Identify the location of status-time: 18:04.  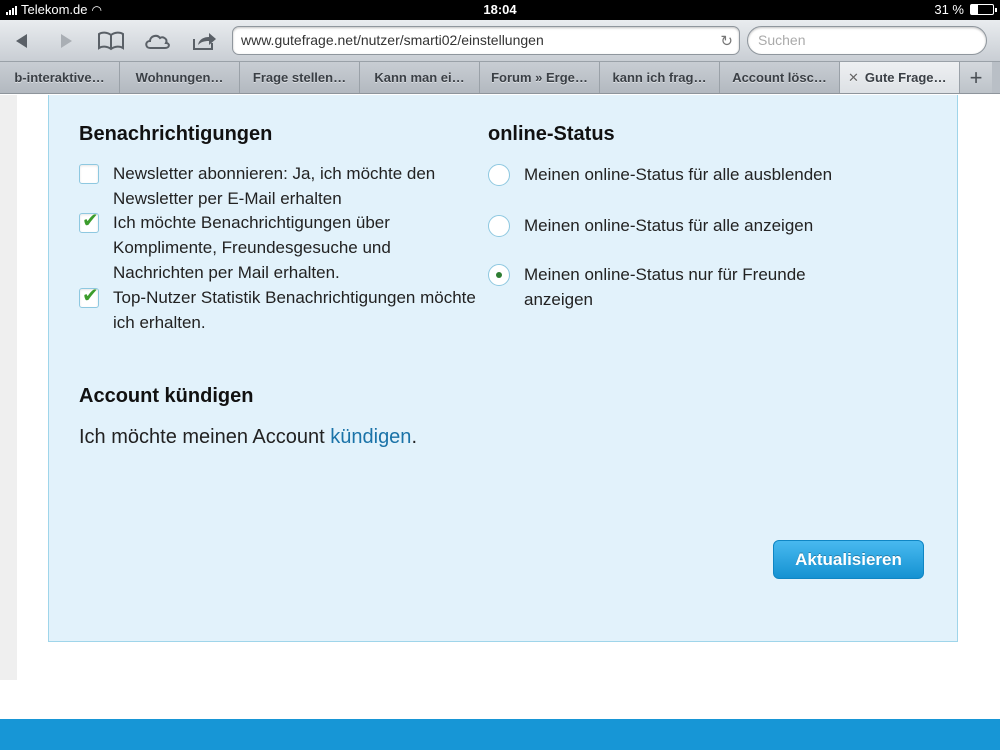
(500, 9).